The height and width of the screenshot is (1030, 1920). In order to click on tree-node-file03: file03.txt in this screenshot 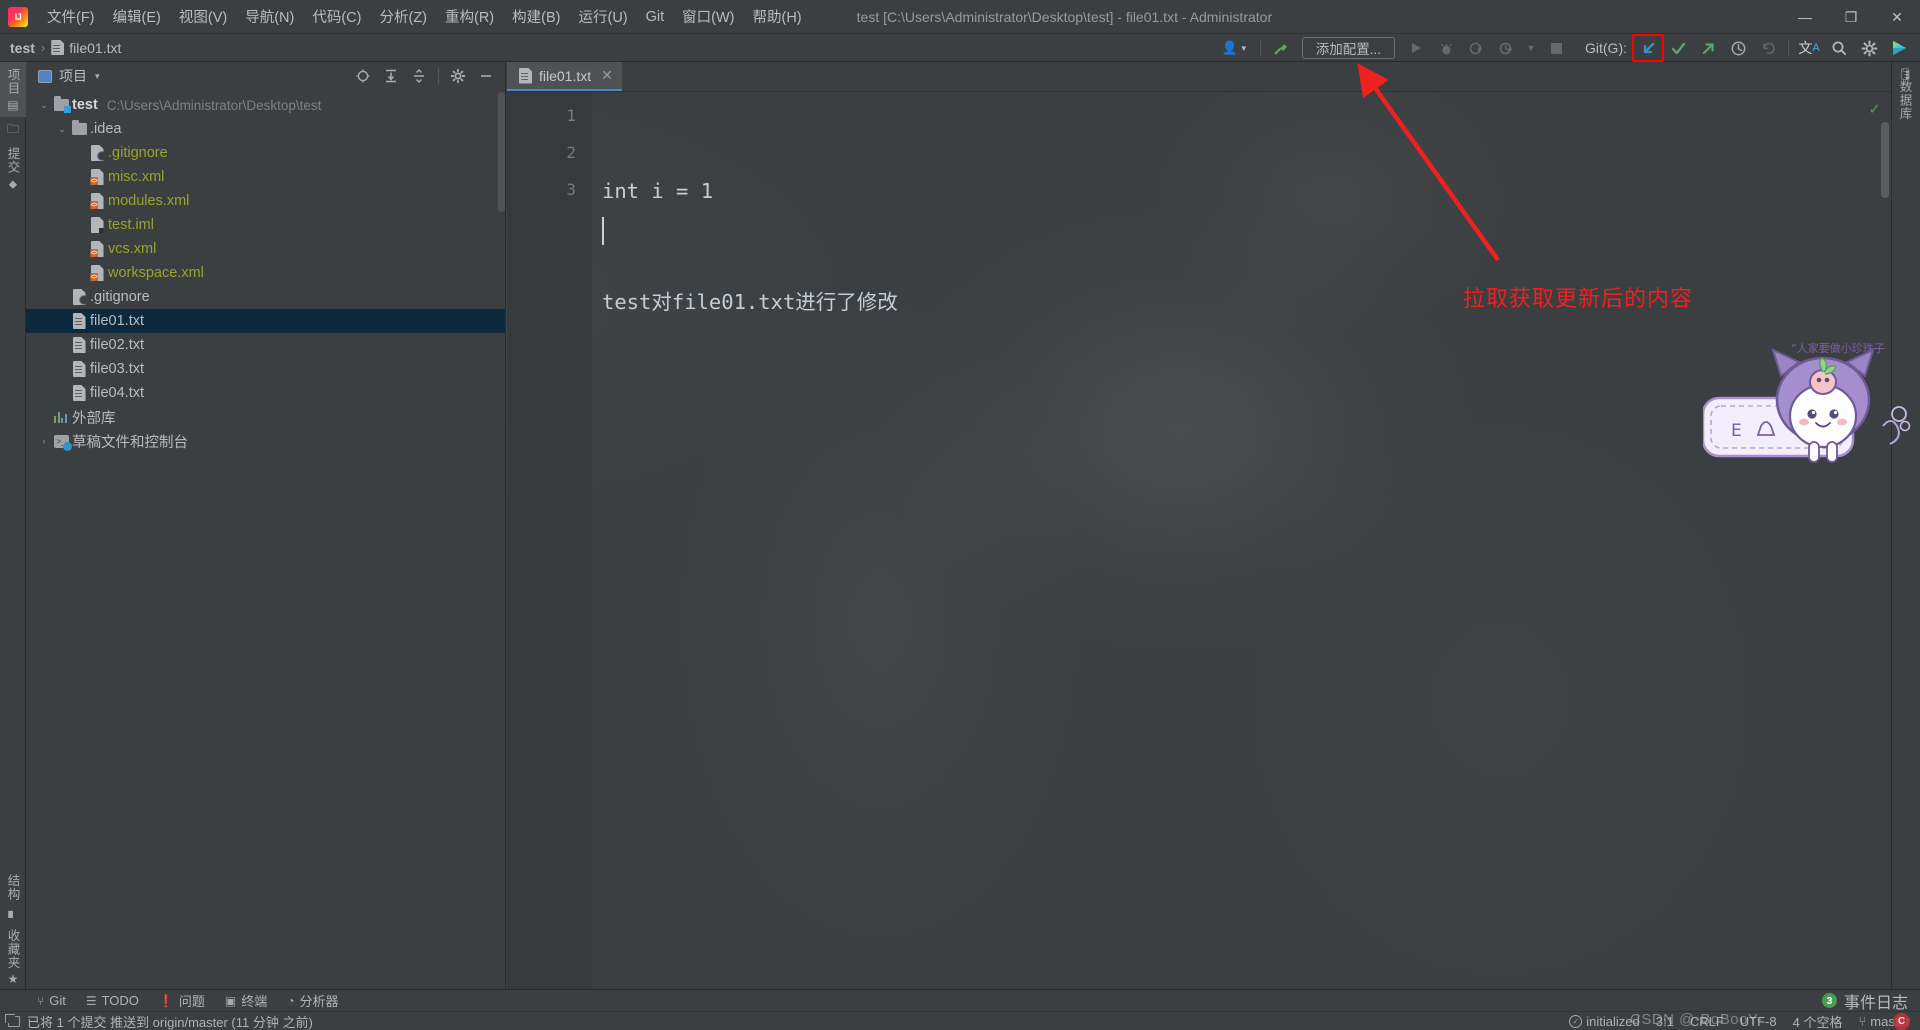, I will do `click(265, 369)`.